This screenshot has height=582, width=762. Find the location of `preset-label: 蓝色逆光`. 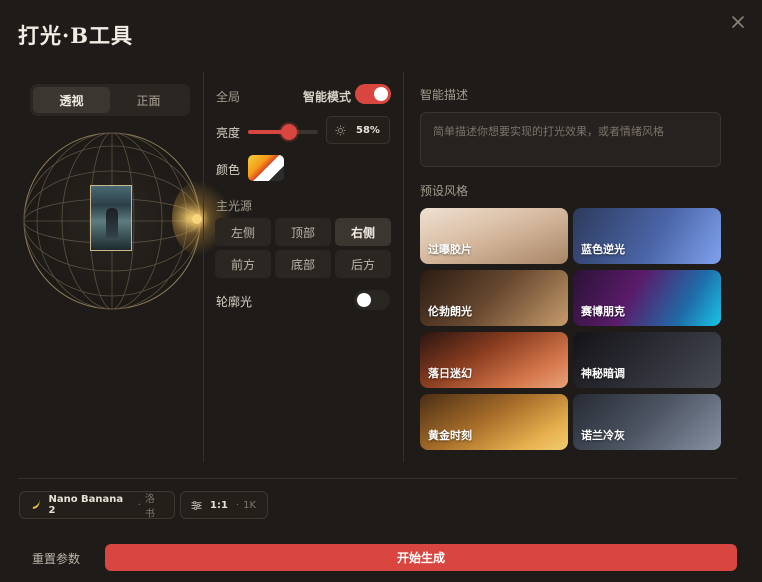

preset-label: 蓝色逆光 is located at coordinates (603, 249).